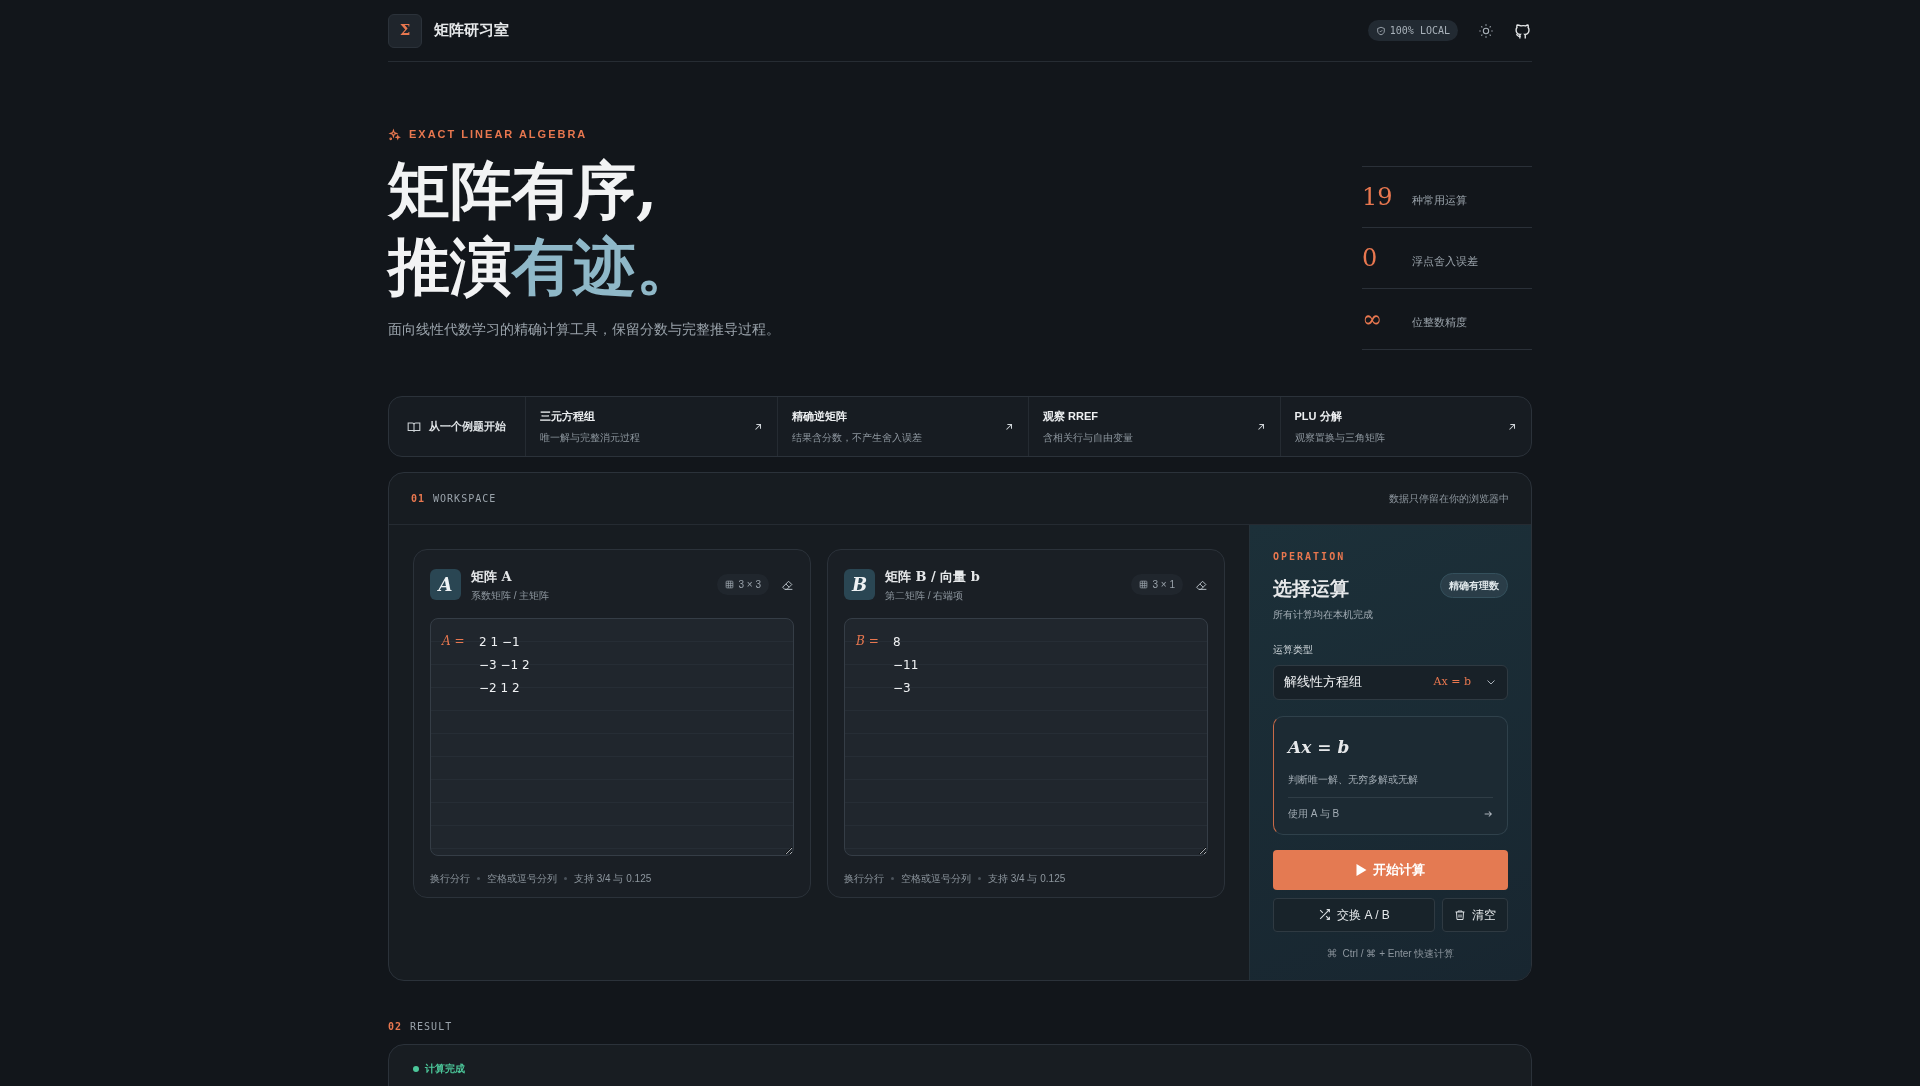  Describe the element at coordinates (1310, 557) in the screenshot. I see `operation-eyebrow: OPERATION` at that location.